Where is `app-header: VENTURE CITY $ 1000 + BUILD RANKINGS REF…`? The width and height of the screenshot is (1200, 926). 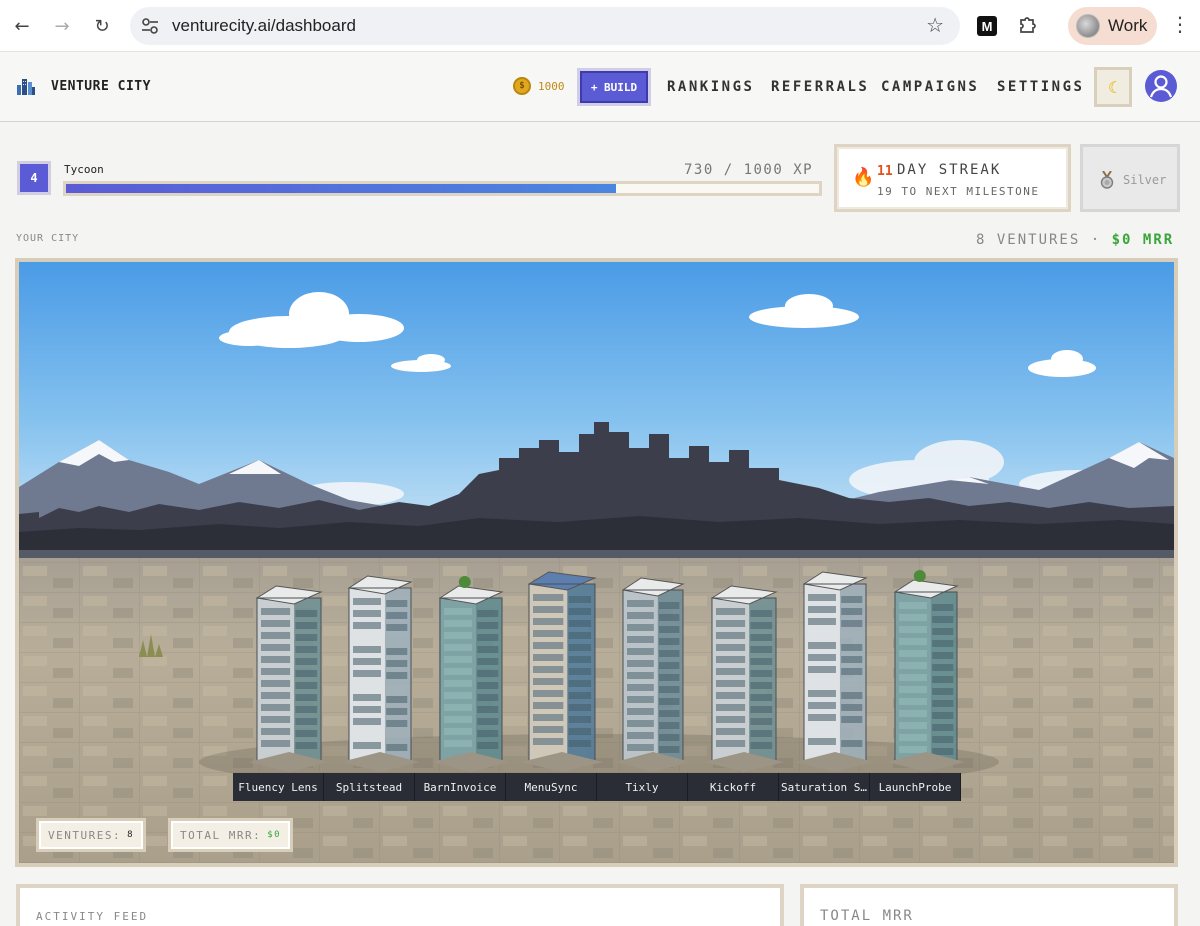
app-header: VENTURE CITY $ 1000 + BUILD RANKINGS REF… is located at coordinates (600, 87).